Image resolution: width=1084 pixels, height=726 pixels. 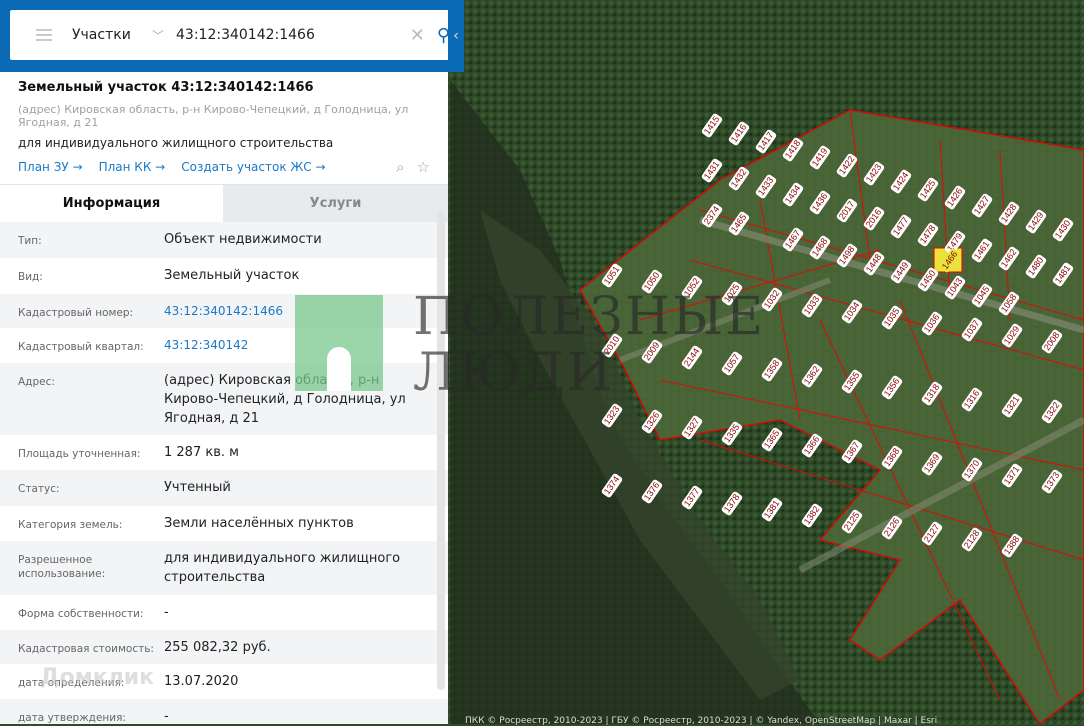 I want to click on chevron-down-icon: ﹀, so click(x=158, y=35).